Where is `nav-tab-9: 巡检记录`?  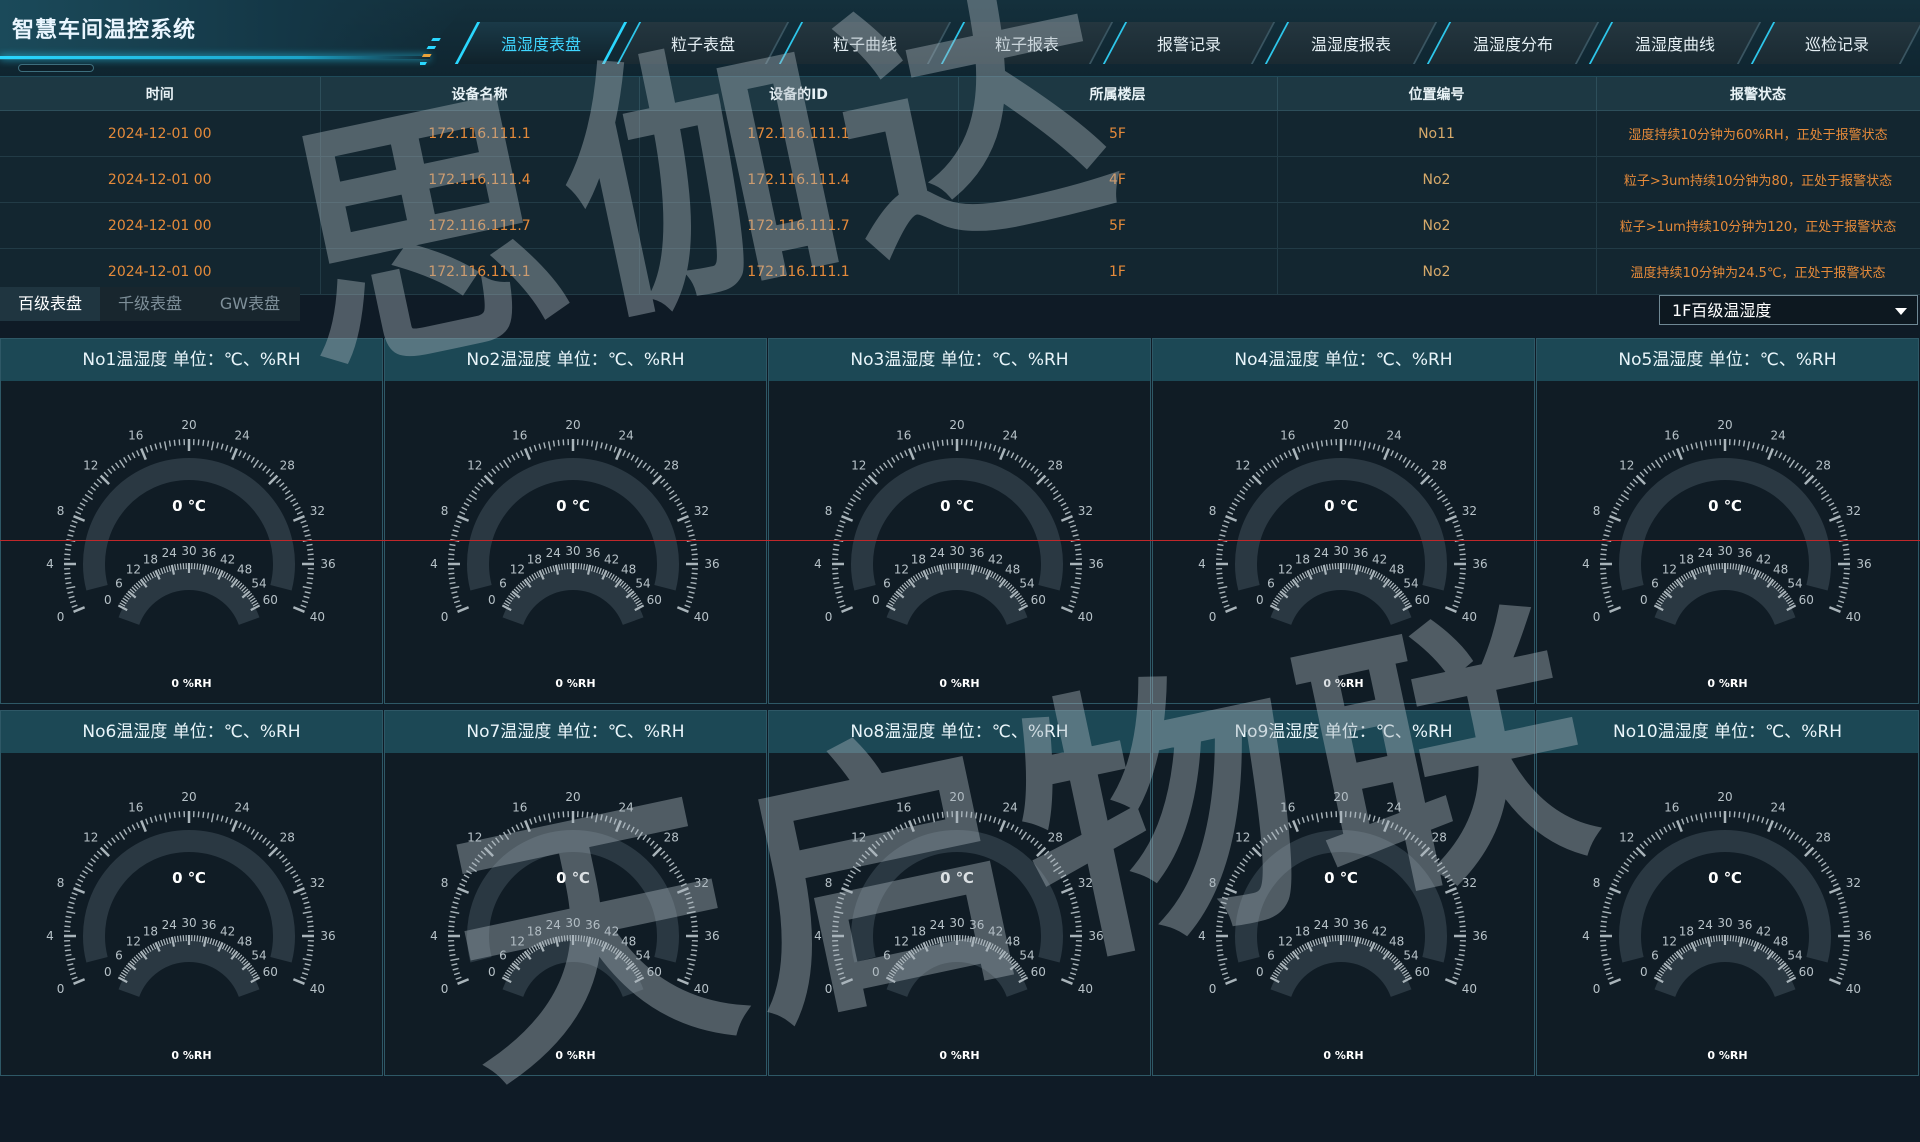
nav-tab-9: 巡检记录 is located at coordinates (1837, 43).